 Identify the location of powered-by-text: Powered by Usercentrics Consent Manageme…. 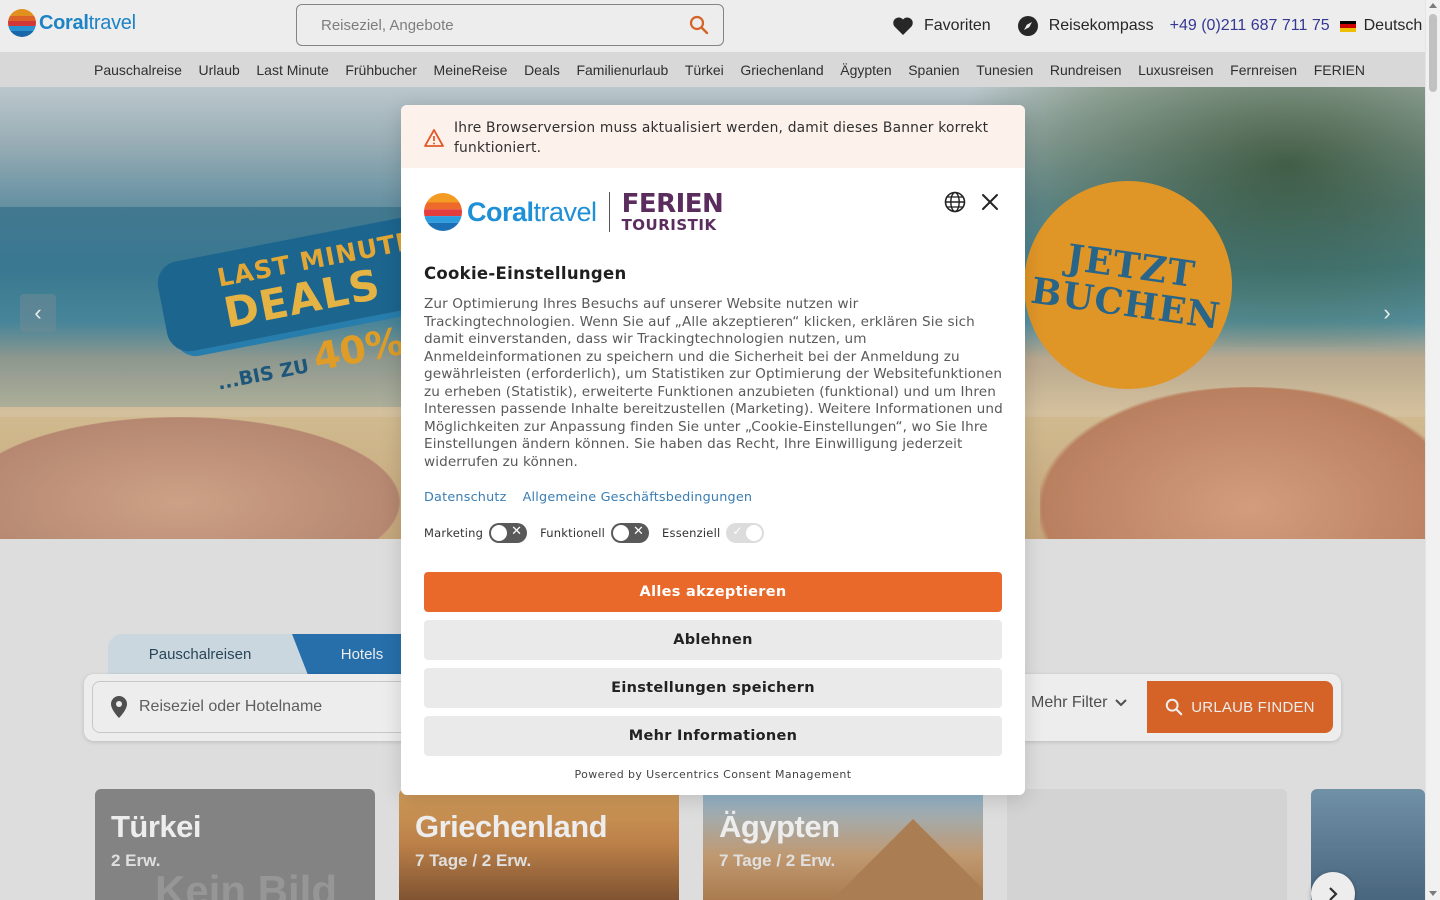
(713, 774).